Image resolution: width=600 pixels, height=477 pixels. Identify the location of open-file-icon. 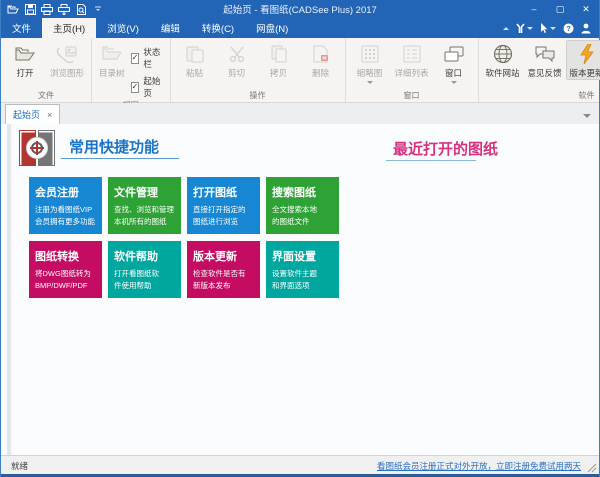
(13, 9).